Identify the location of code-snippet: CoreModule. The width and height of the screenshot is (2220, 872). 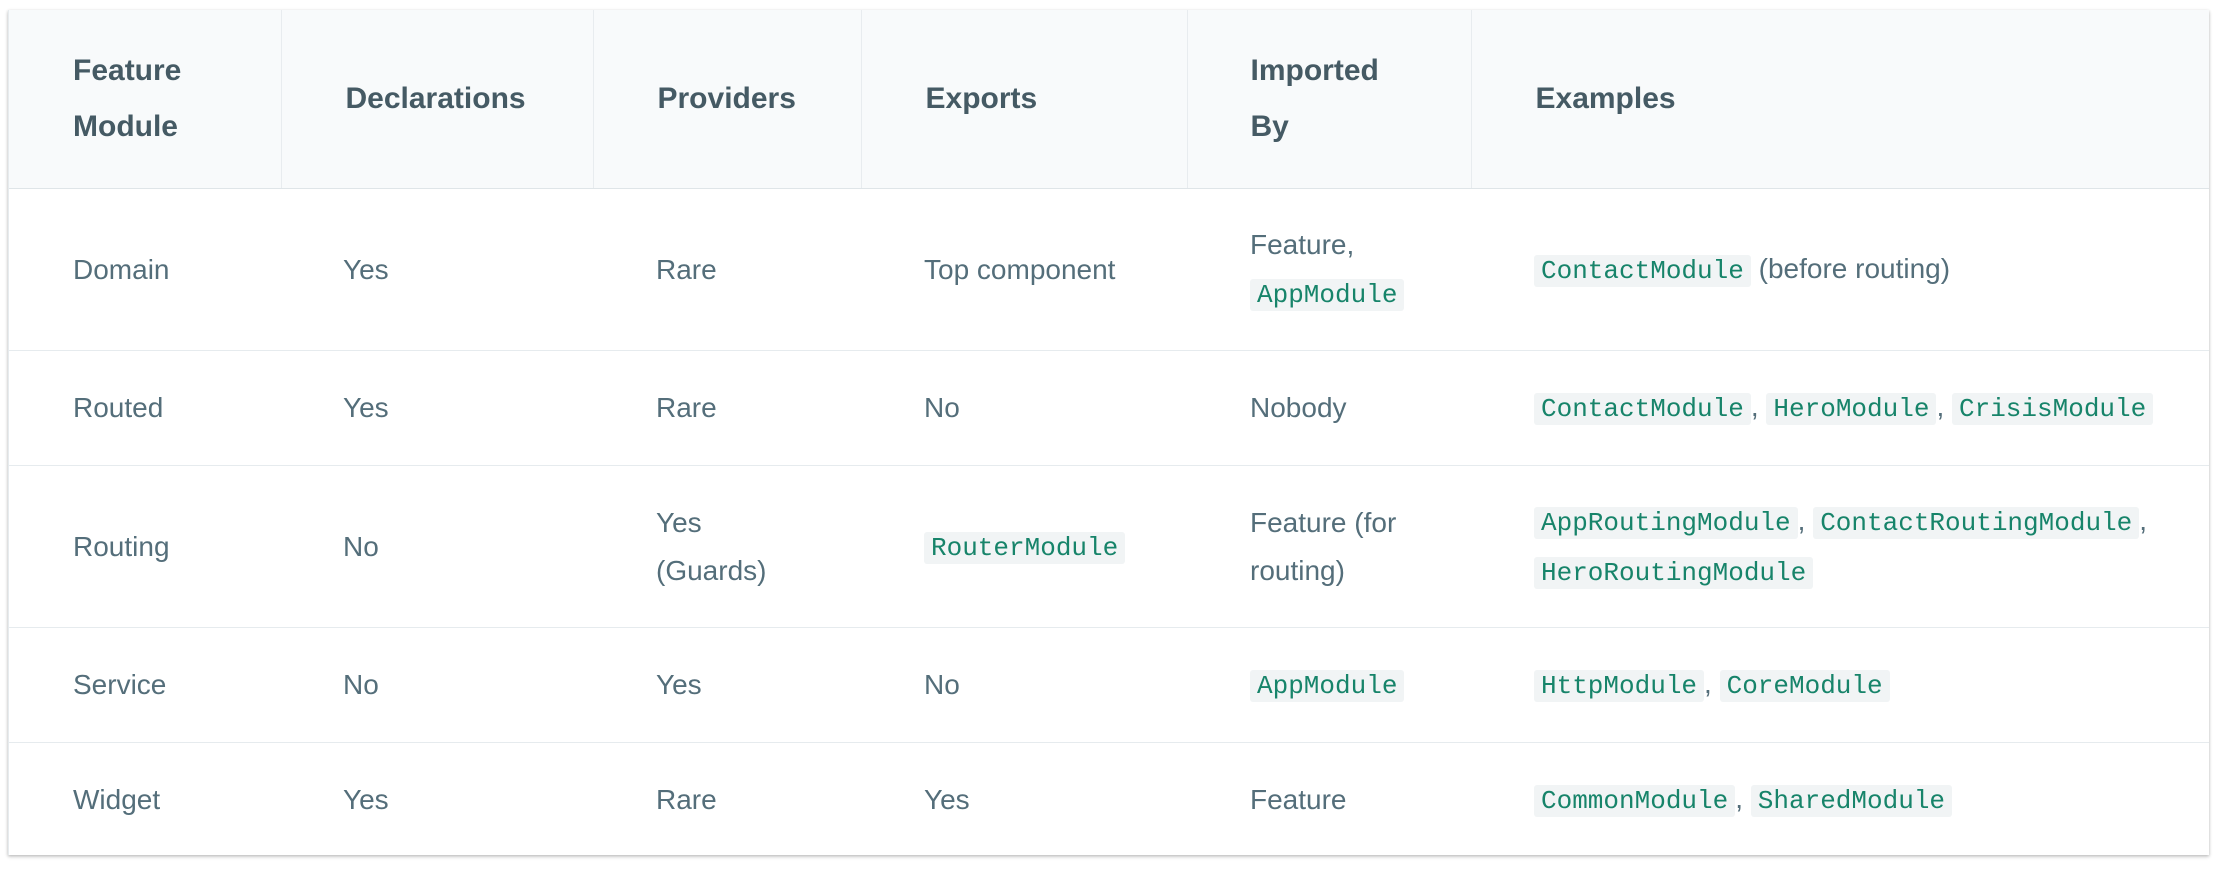
(1804, 686).